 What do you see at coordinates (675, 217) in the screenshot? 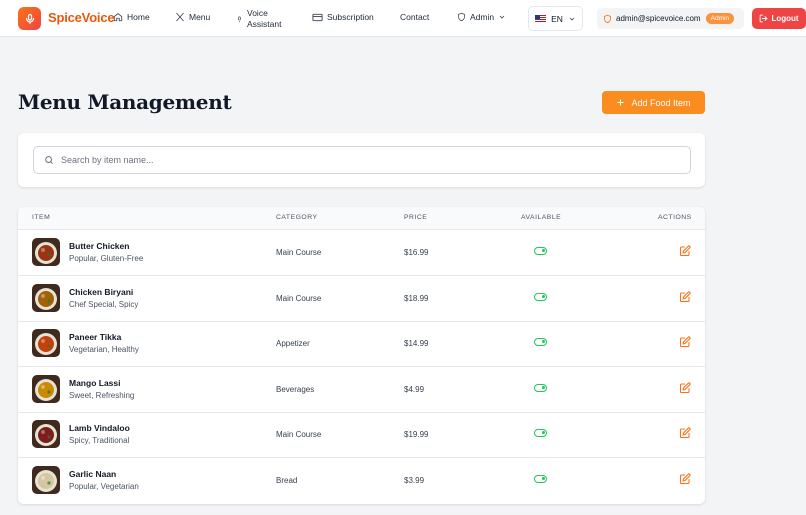
I see `column-header-actions: ACTIONS` at bounding box center [675, 217].